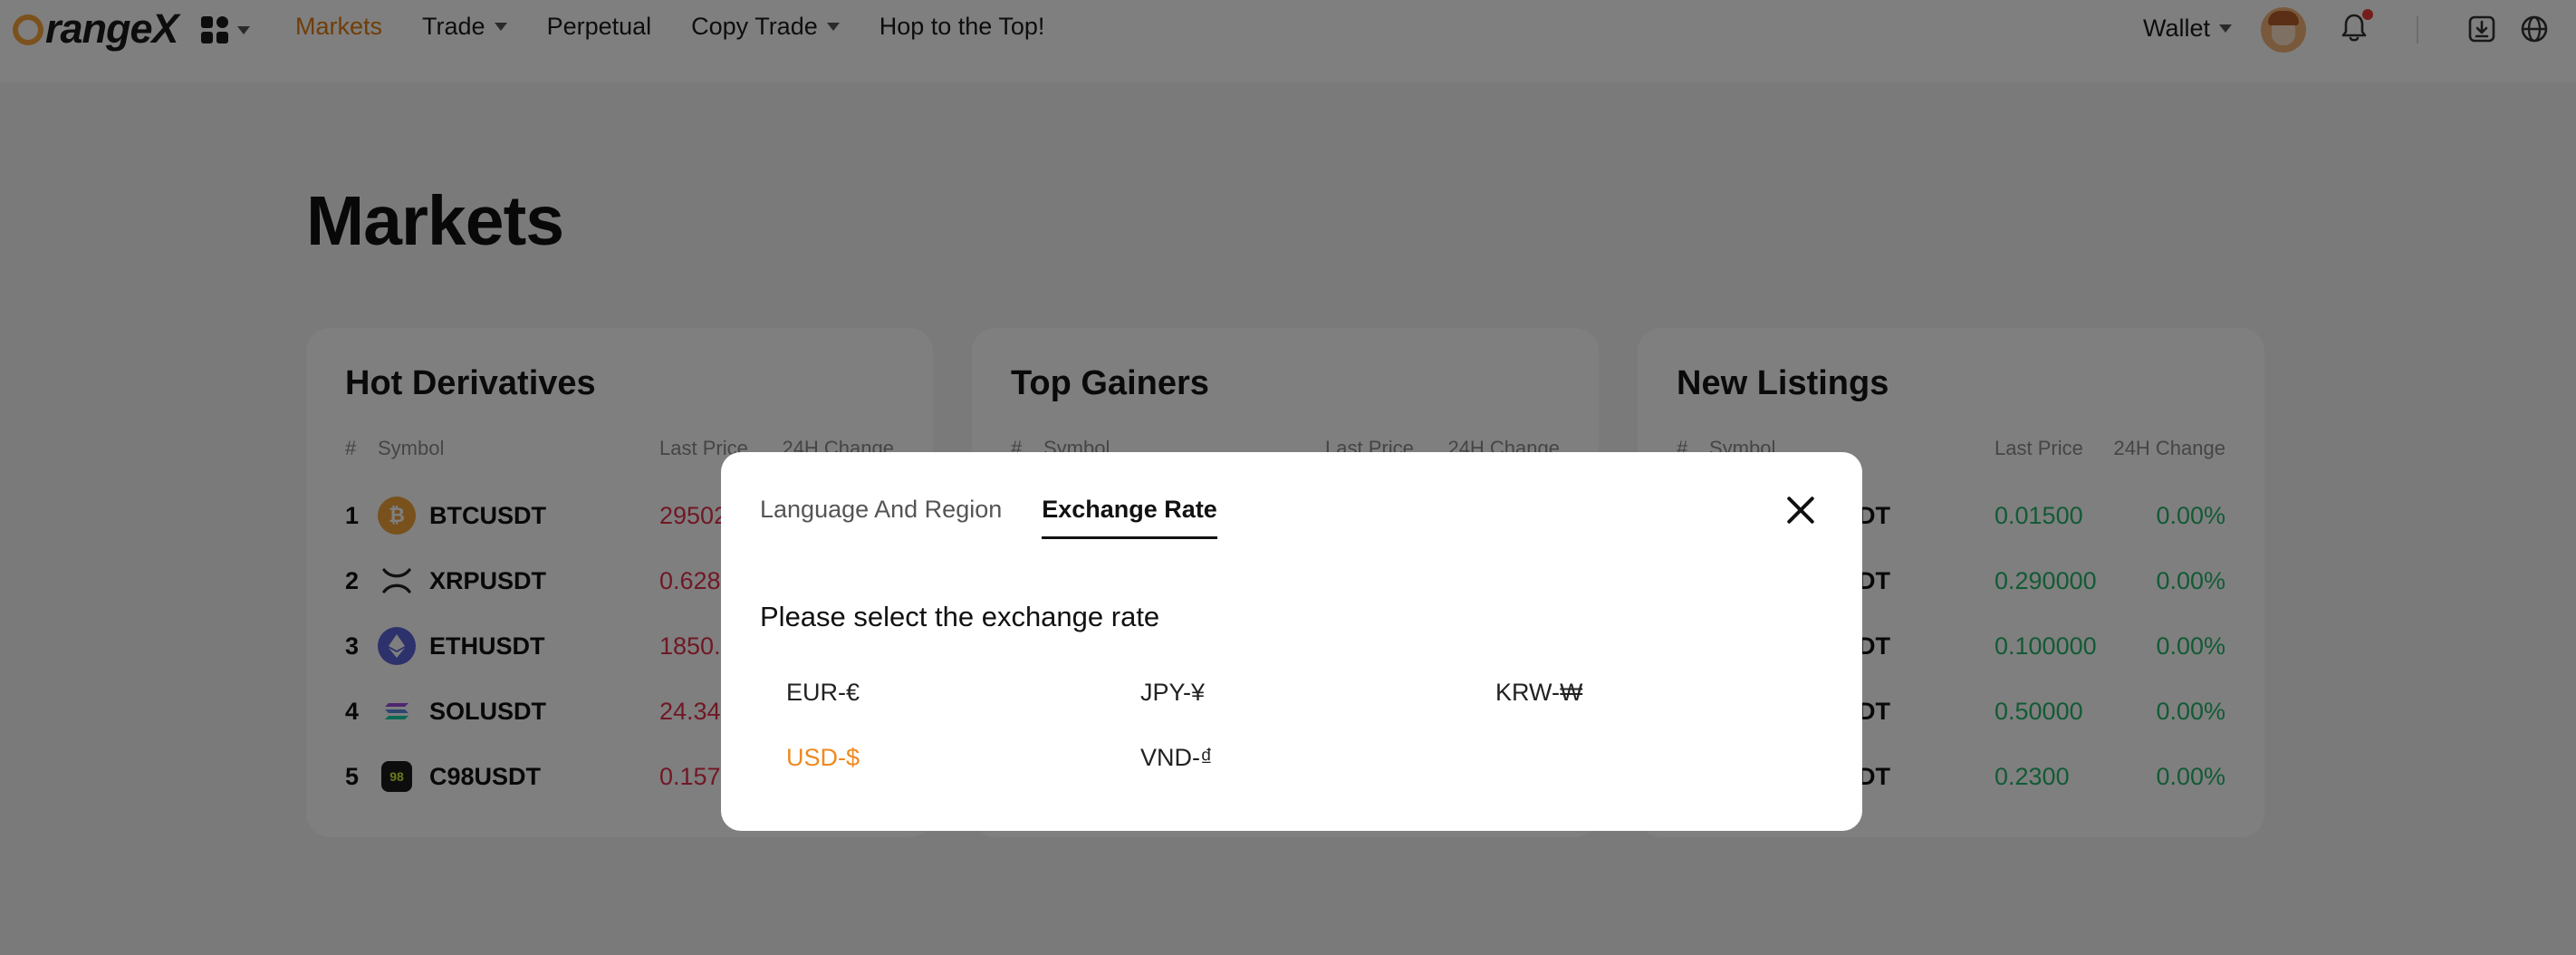 This screenshot has height=955, width=2576. I want to click on modal-tabs: Language And Region Exchange Rate, so click(1008, 517).